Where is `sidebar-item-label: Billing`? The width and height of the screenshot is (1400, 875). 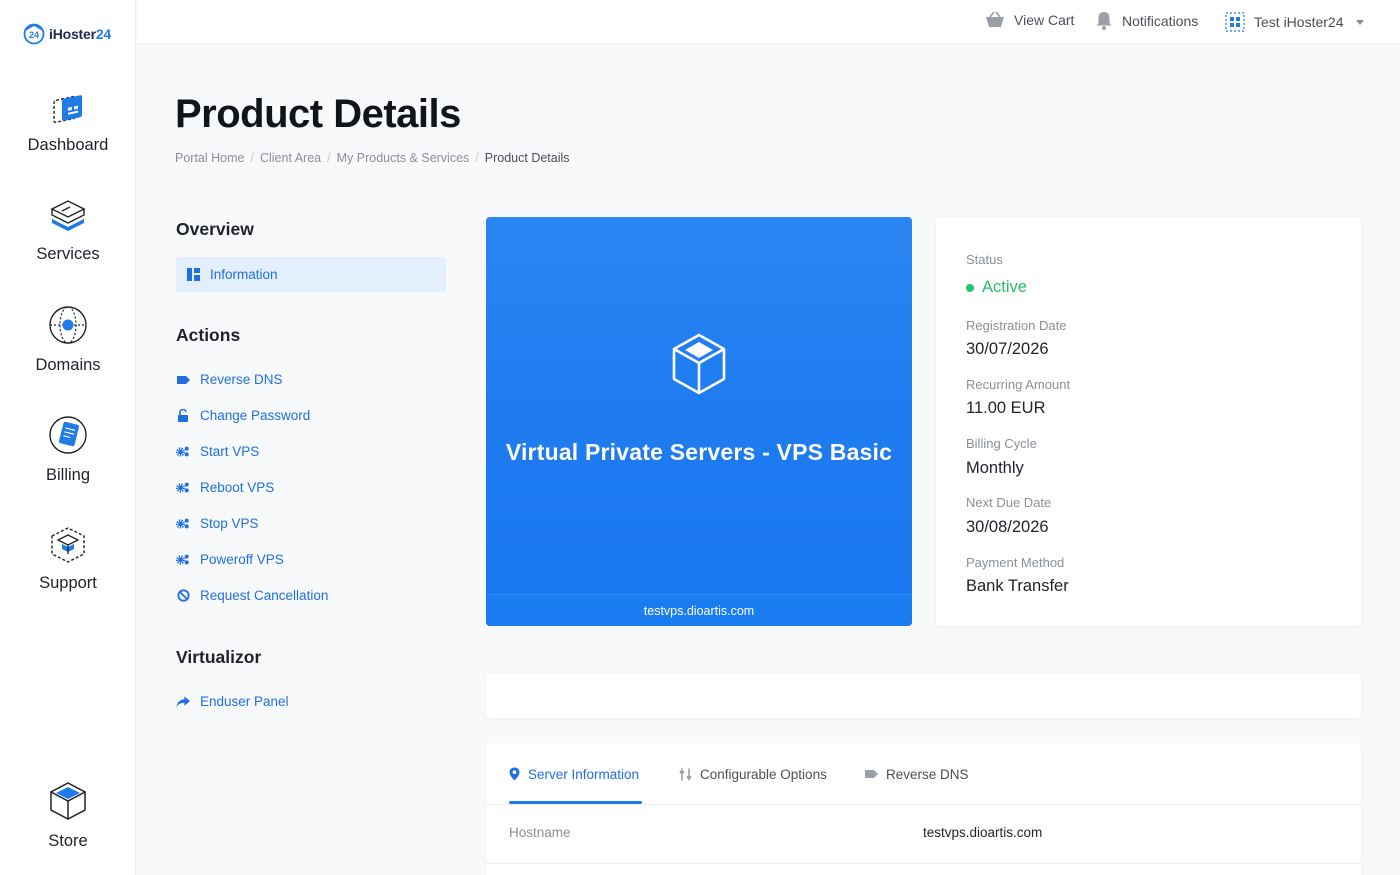
sidebar-item-label: Billing is located at coordinates (68, 475).